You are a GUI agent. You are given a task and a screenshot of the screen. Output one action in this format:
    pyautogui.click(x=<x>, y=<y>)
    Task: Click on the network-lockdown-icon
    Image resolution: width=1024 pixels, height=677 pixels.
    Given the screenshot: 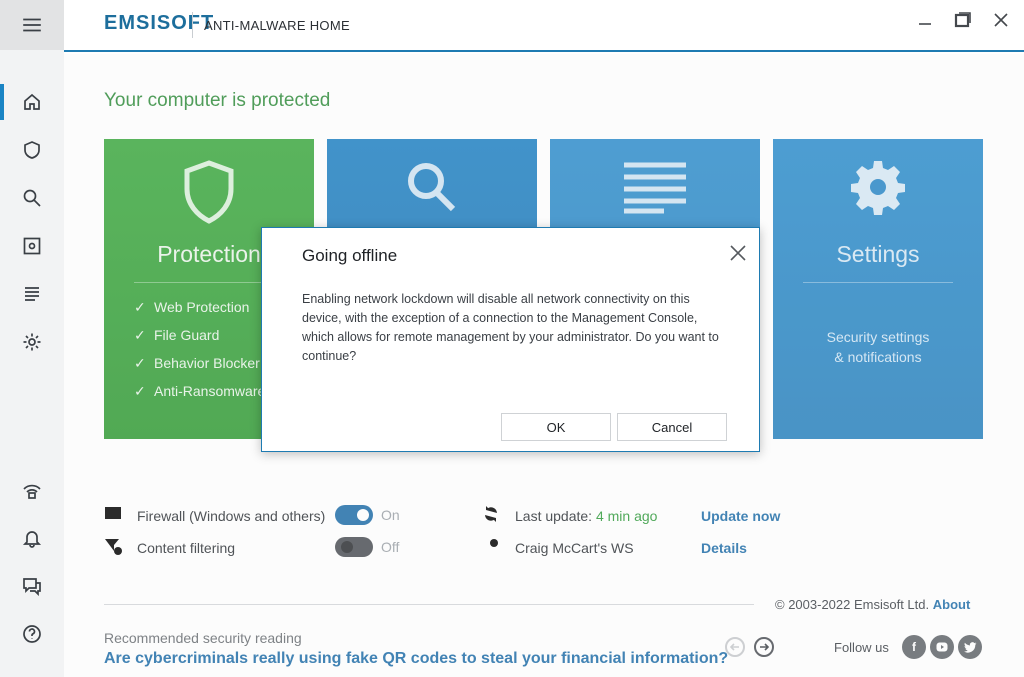 What is the action you would take?
    pyautogui.click(x=32, y=491)
    